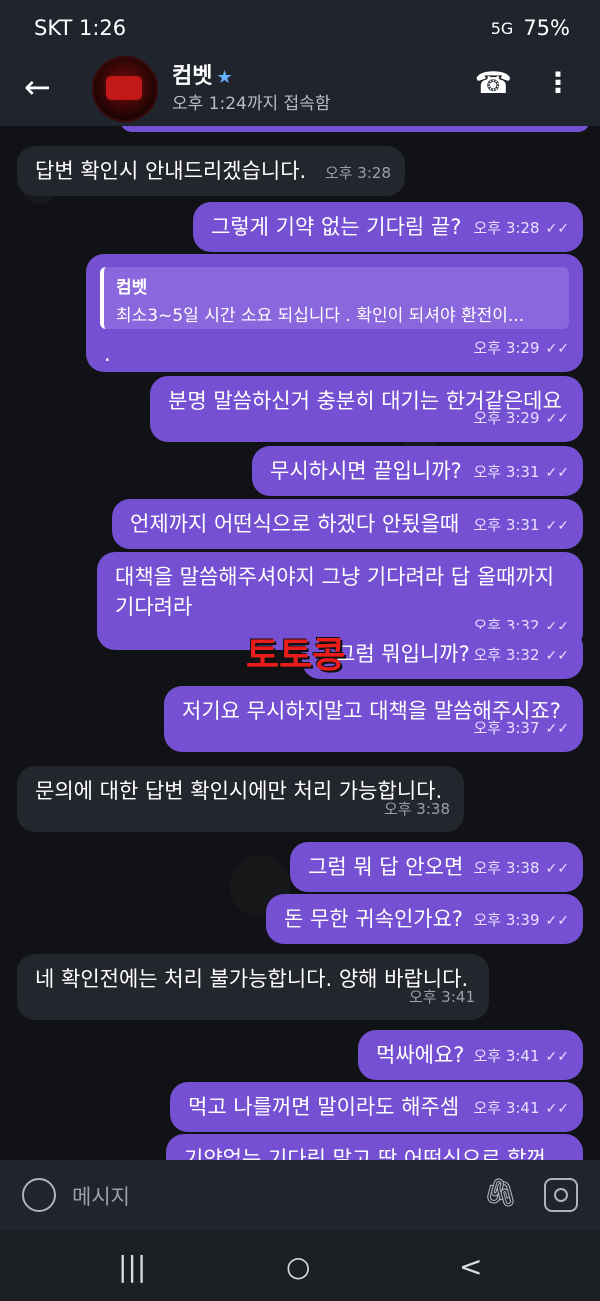  I want to click on attach-icon: 🖇, so click(500, 1192).